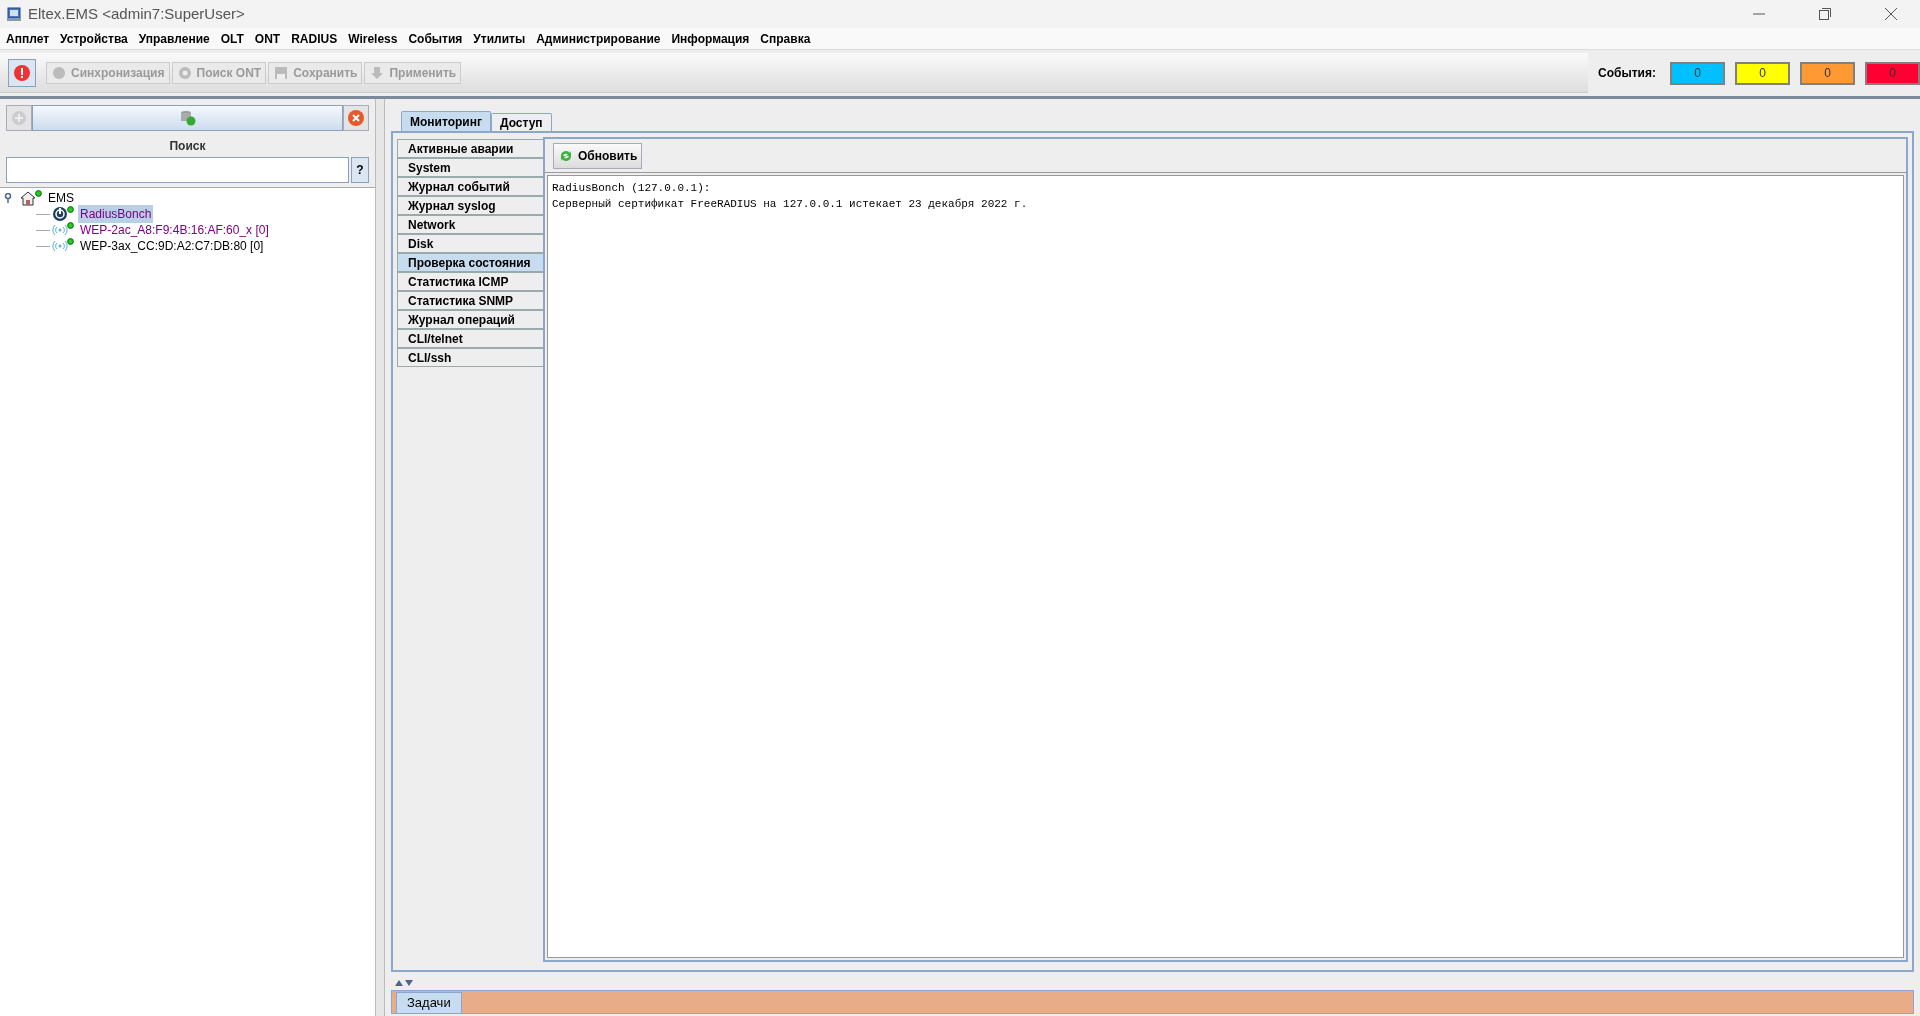 The height and width of the screenshot is (1016, 1920). I want to click on menu-item: Информация, so click(710, 38).